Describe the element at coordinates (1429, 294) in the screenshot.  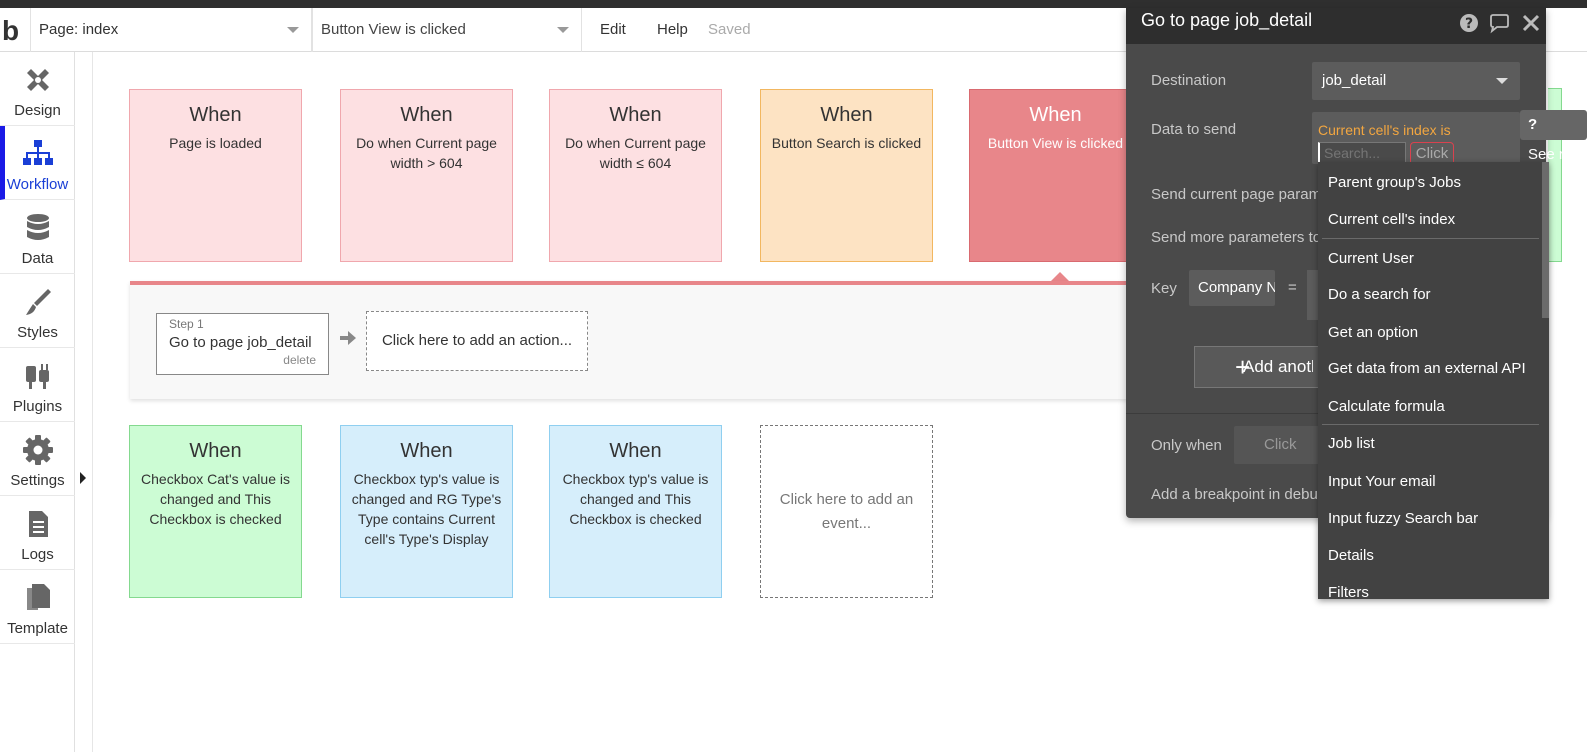
I see `dropdown-item-do-a-search: Do a search for` at that location.